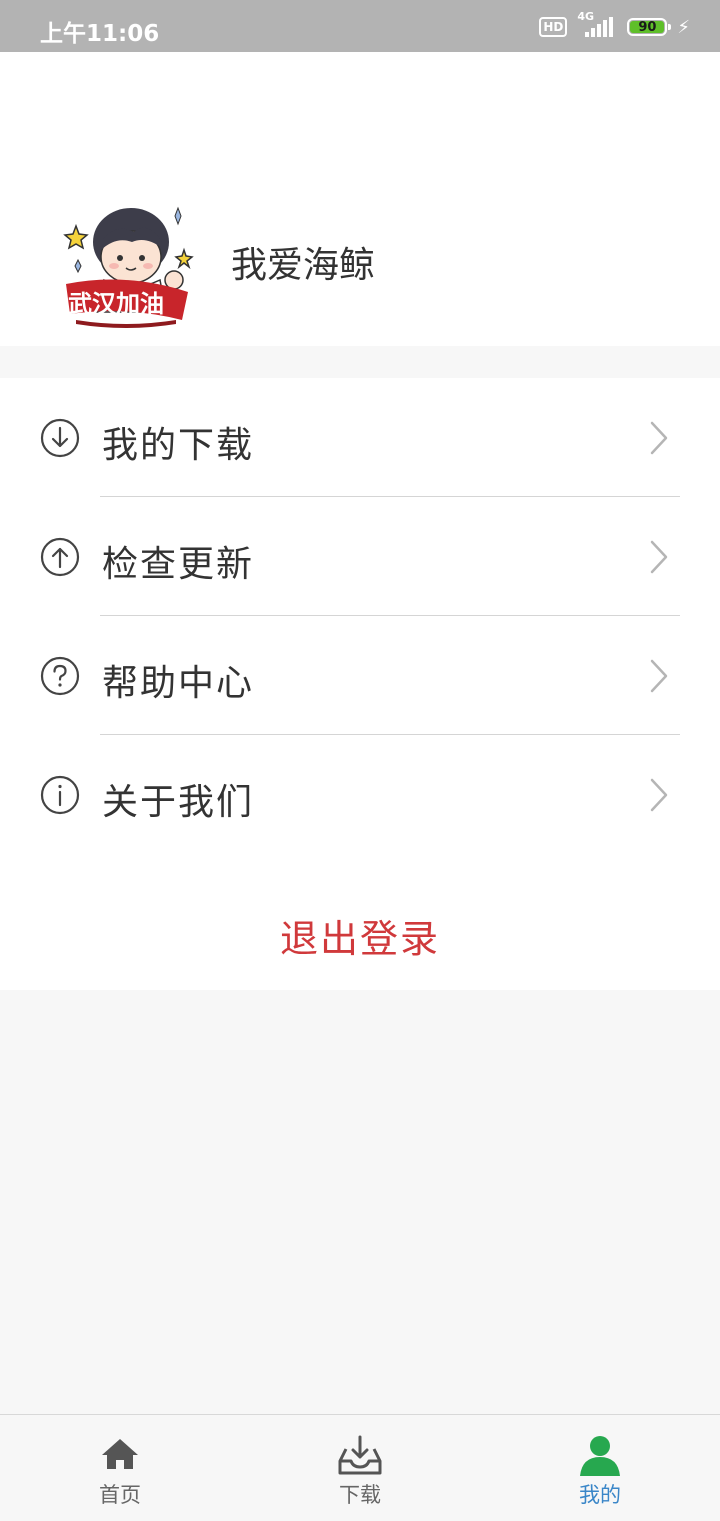 This screenshot has height=1521, width=720. What do you see at coordinates (360, 26) in the screenshot?
I see `status-bar: 上午11:06 HD 4G 90 ⚡` at bounding box center [360, 26].